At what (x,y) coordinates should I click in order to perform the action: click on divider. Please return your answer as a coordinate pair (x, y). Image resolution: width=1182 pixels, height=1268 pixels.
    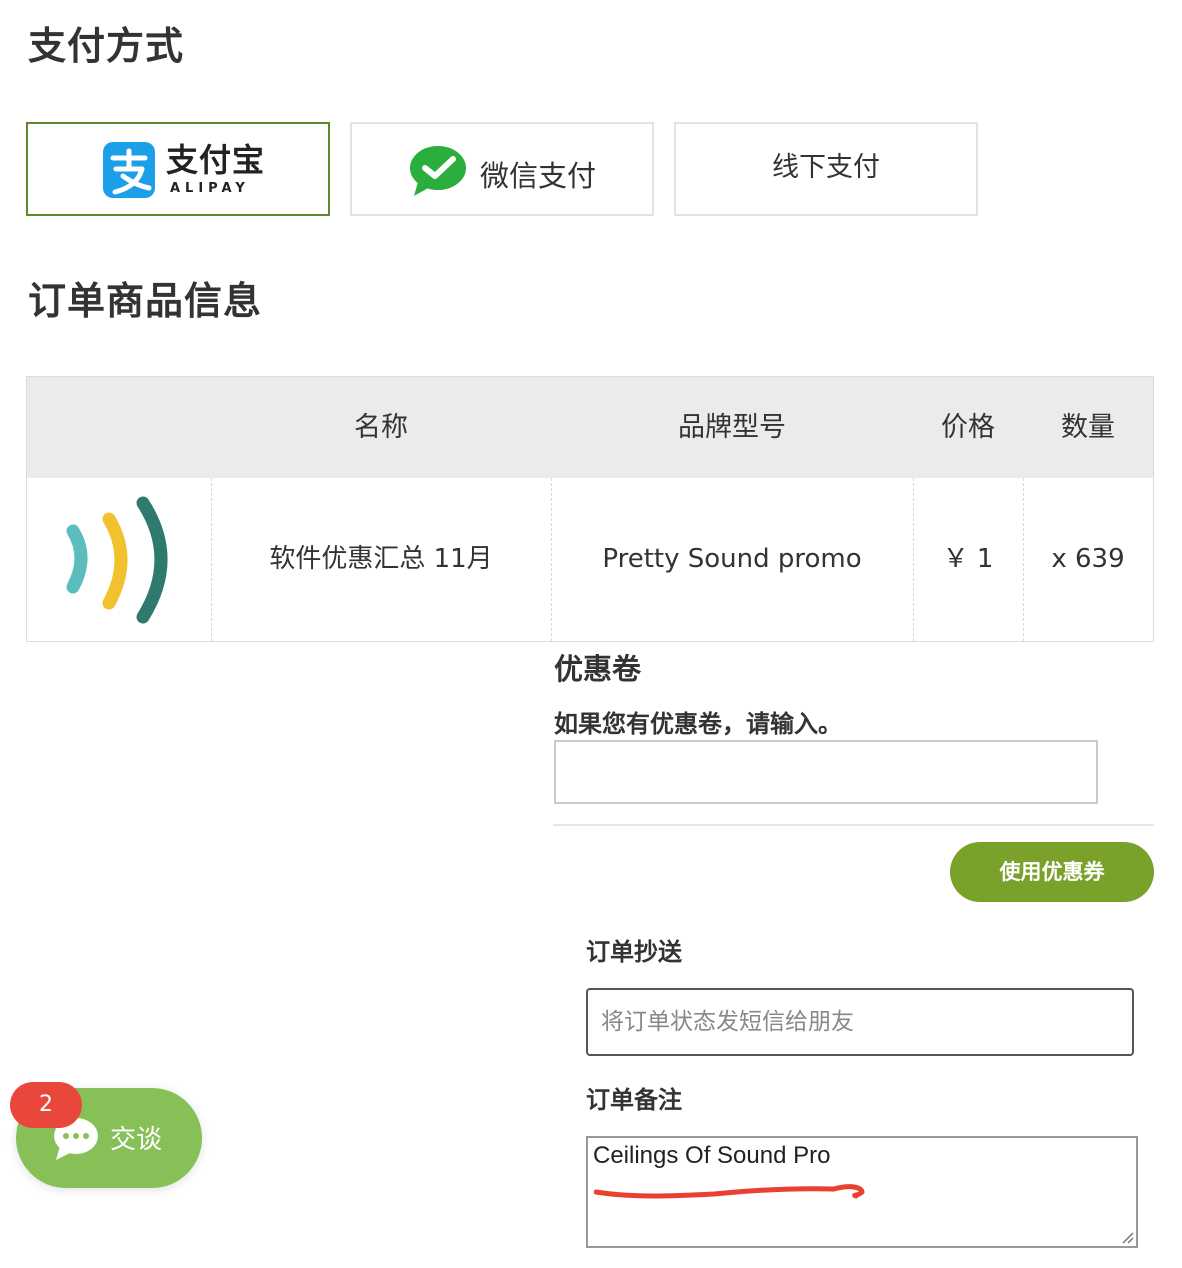
    Looking at the image, I should click on (853, 825).